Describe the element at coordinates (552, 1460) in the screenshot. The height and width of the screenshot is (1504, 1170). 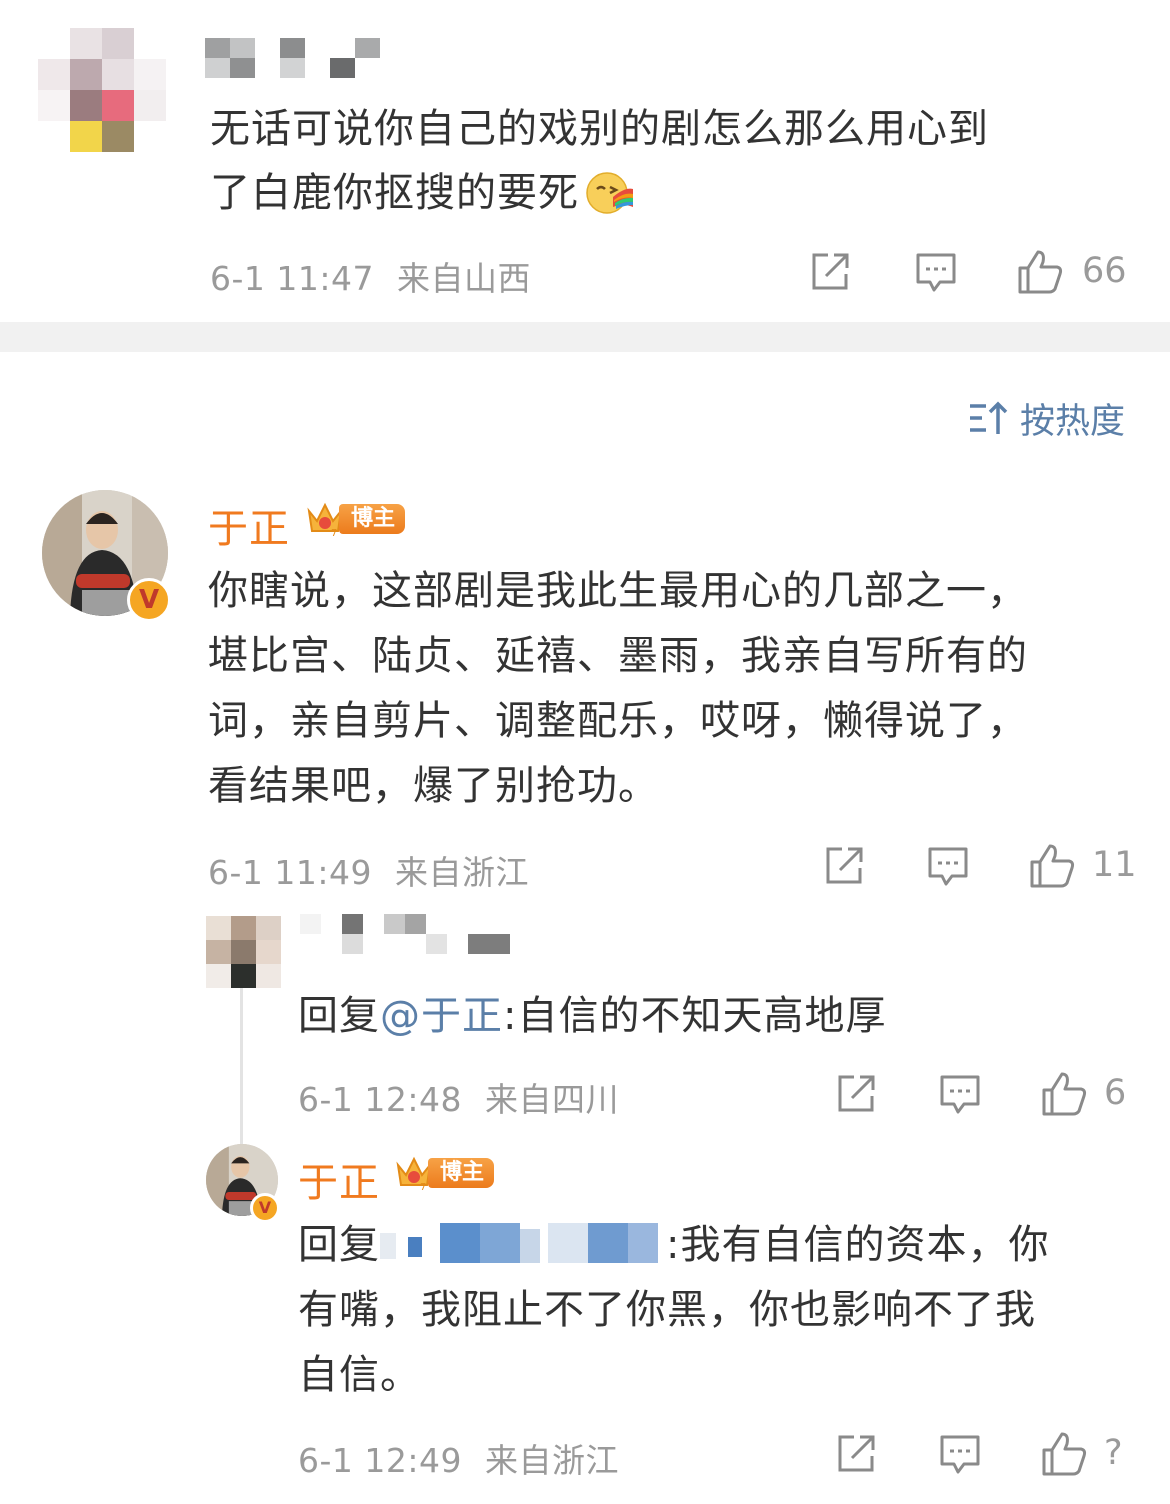
I see `reply-location: 来自浙江` at that location.